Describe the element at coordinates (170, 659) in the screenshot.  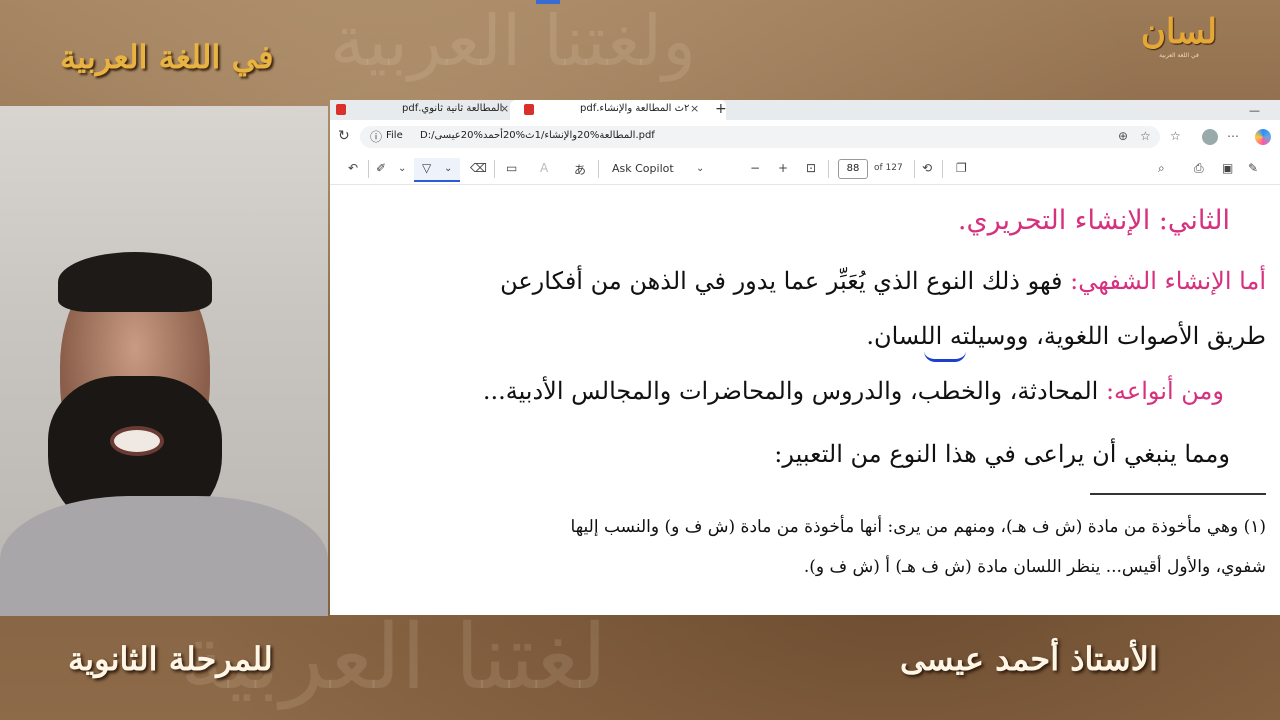
I see `caption-level: للمرحلة الثانوية` at that location.